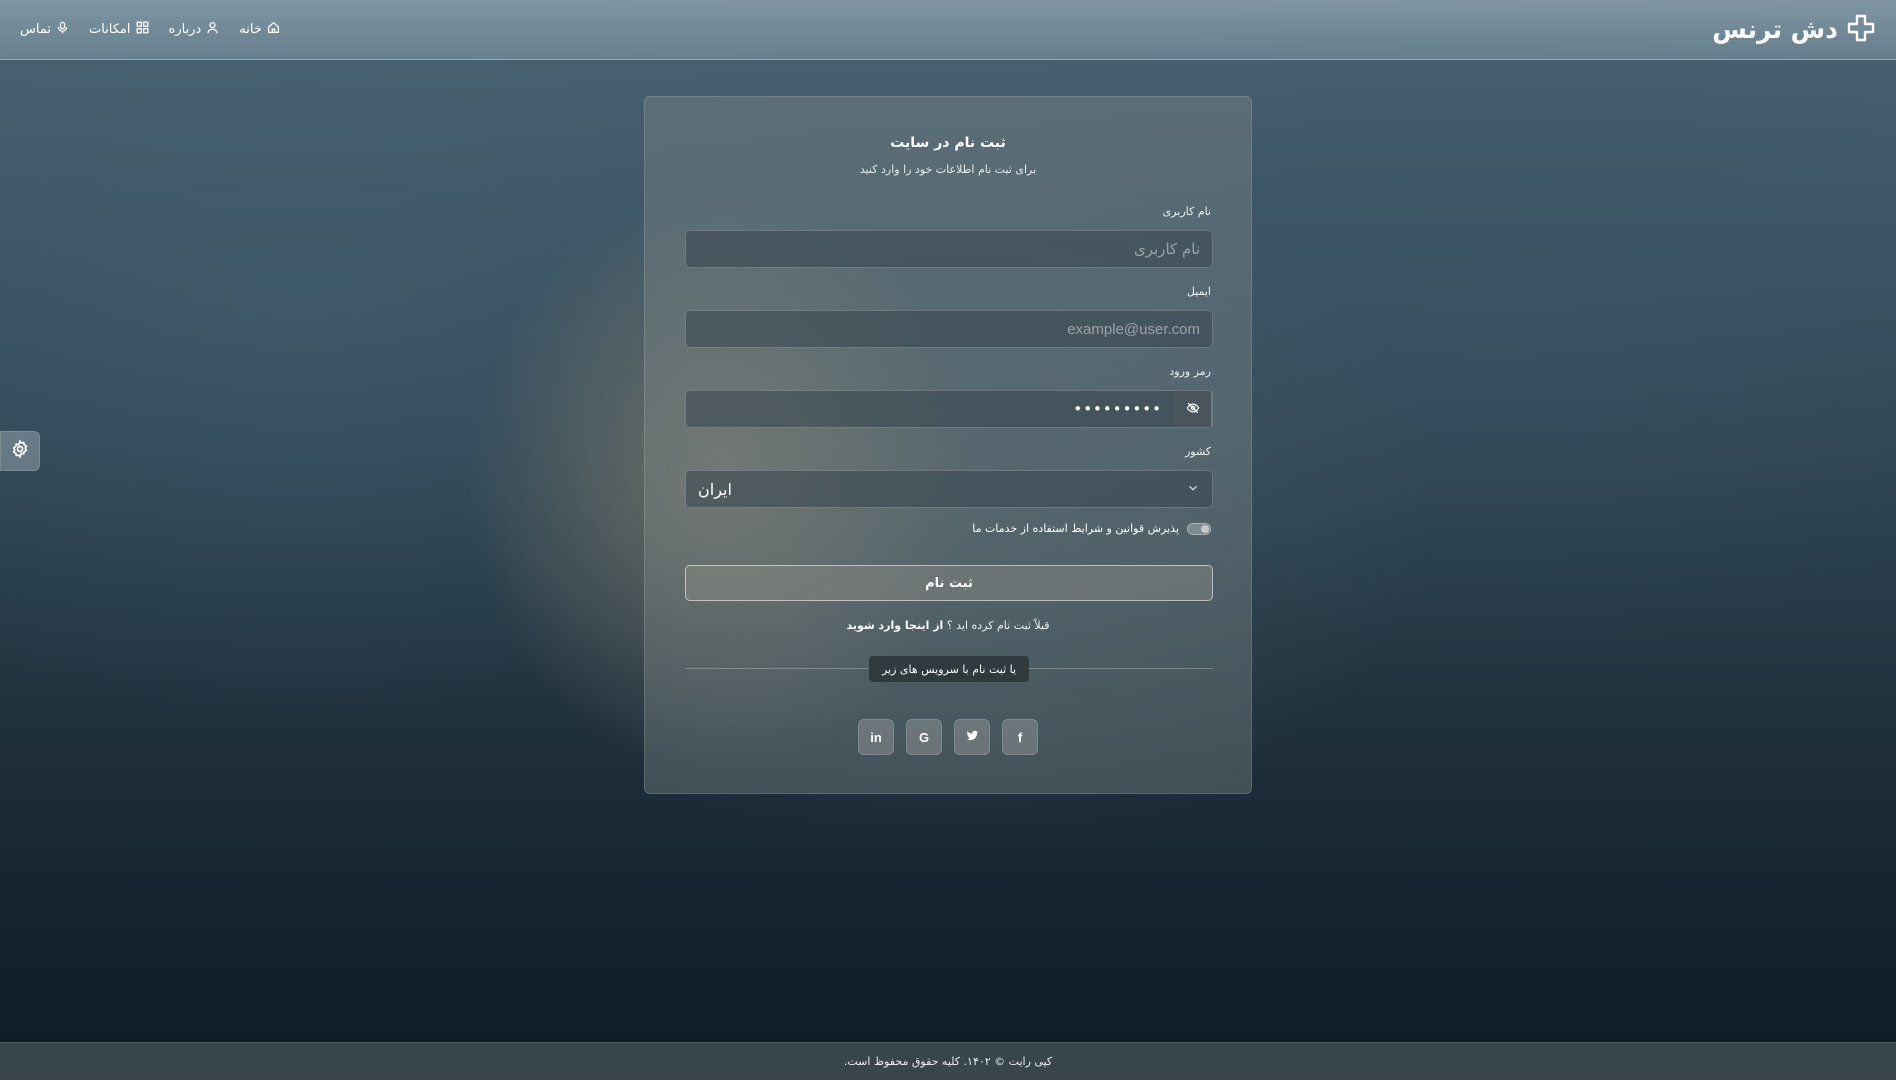 Image resolution: width=1896 pixels, height=1080 pixels. I want to click on email-label: ایمیل, so click(1198, 291).